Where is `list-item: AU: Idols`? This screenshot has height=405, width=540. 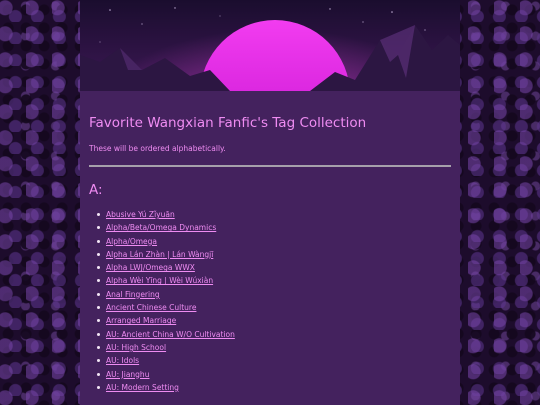
list-item: AU: Idols is located at coordinates (274, 360).